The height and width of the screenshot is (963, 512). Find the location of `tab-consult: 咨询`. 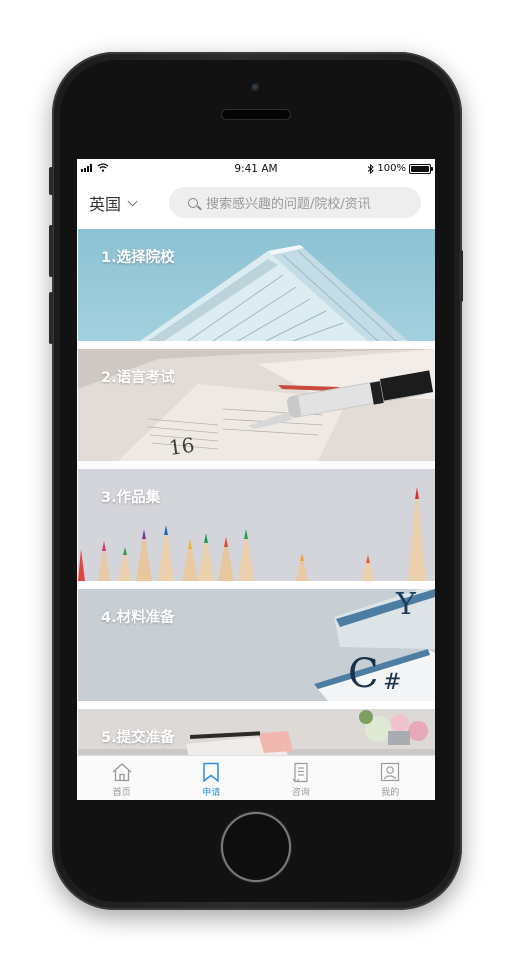

tab-consult: 咨询 is located at coordinates (301, 778).